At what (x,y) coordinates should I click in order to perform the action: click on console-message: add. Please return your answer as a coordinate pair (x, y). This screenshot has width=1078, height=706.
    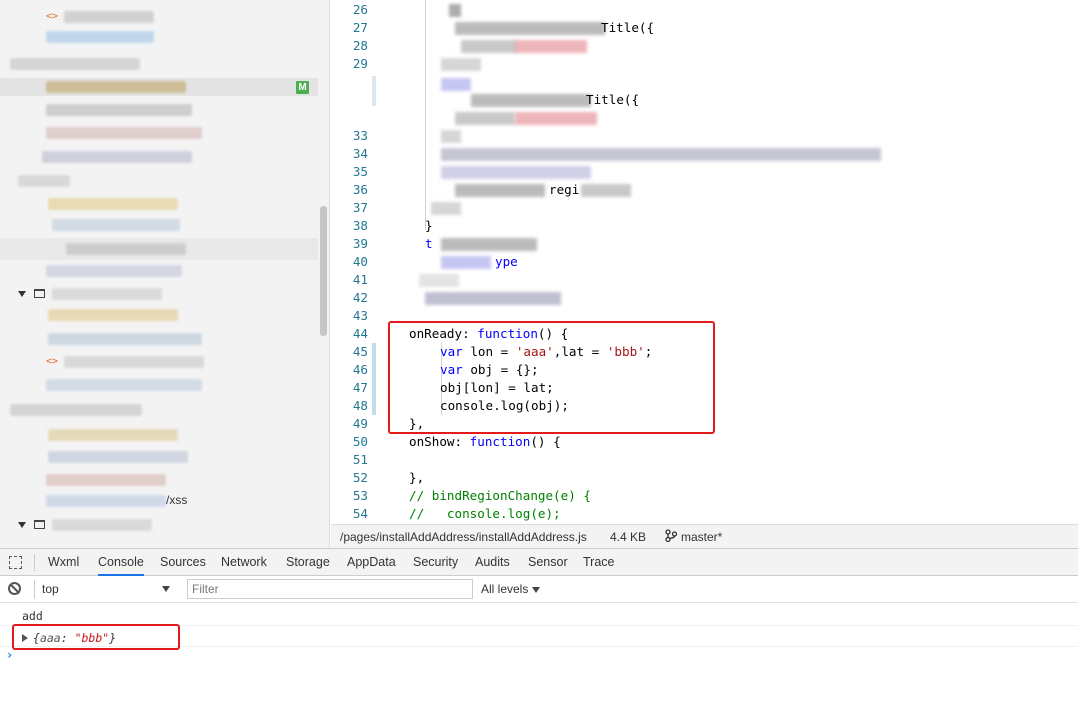
    Looking at the image, I should click on (539, 615).